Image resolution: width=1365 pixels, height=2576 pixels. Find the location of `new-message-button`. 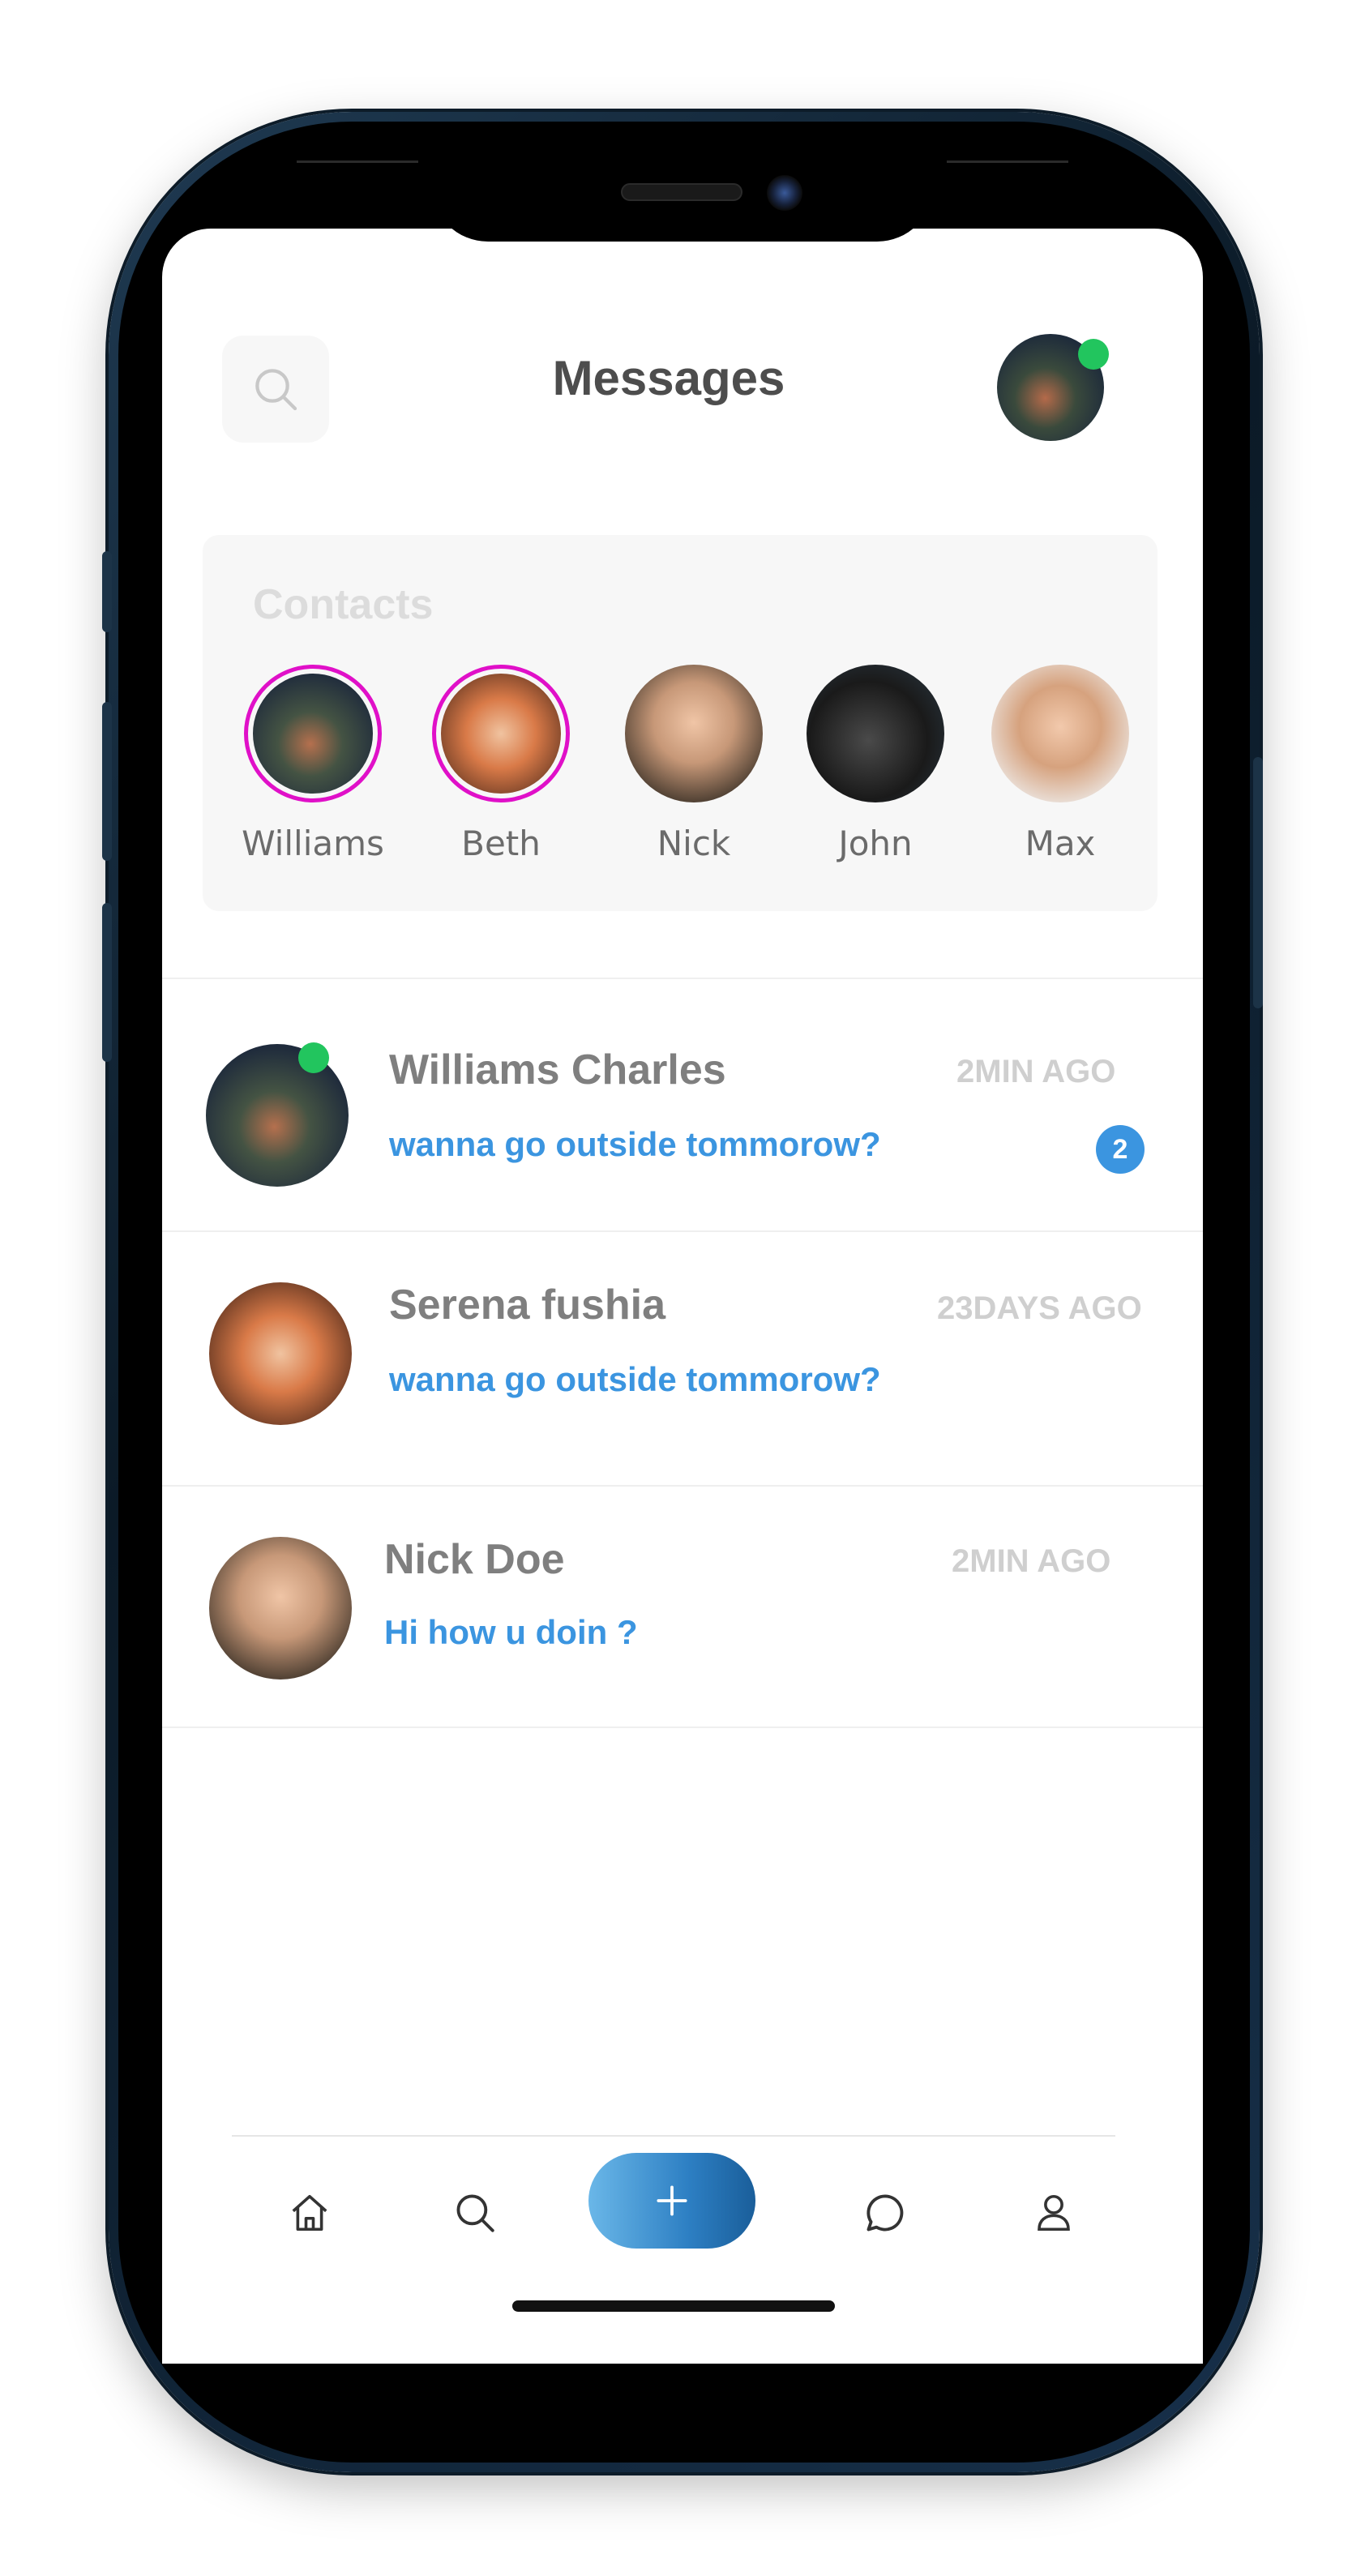

new-message-button is located at coordinates (671, 2201).